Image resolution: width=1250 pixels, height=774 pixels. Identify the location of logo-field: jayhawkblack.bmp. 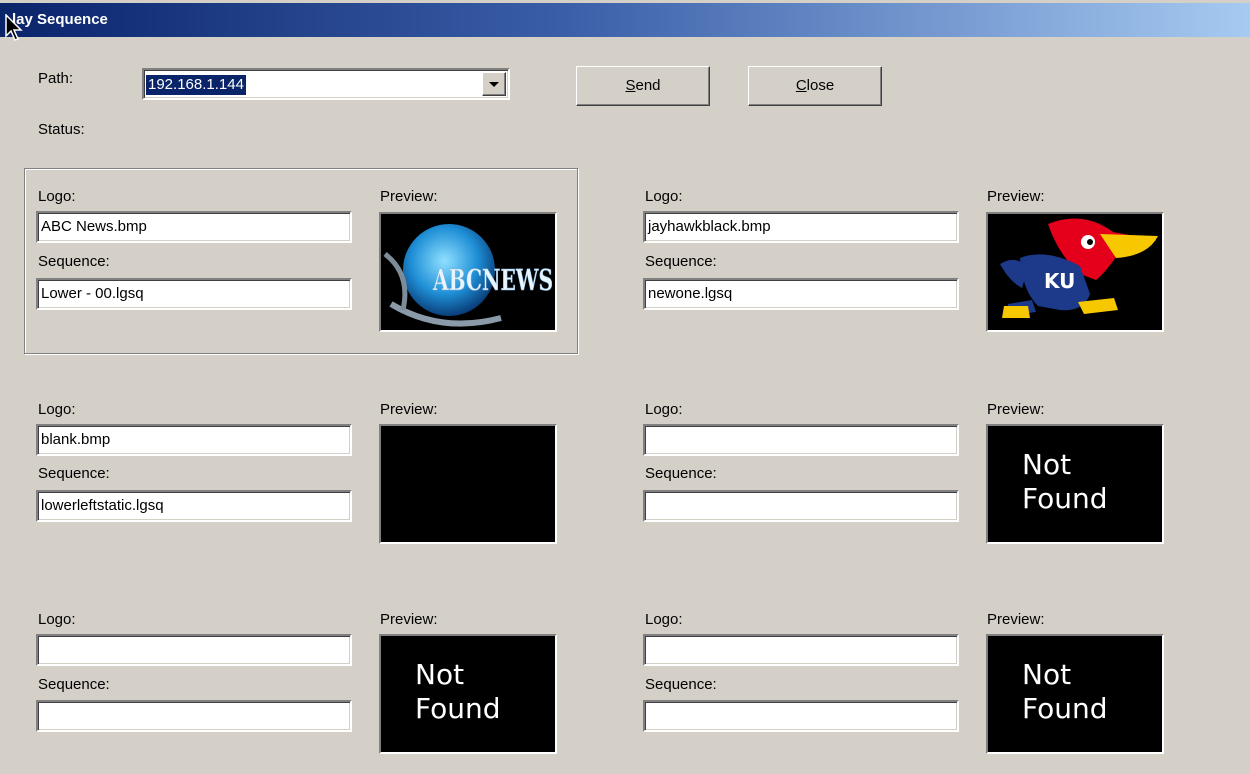
(801, 227).